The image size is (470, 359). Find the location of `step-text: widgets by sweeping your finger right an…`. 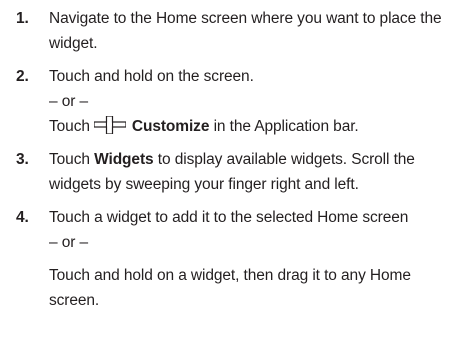

step-text: widgets by sweeping your finger right an… is located at coordinates (204, 184).